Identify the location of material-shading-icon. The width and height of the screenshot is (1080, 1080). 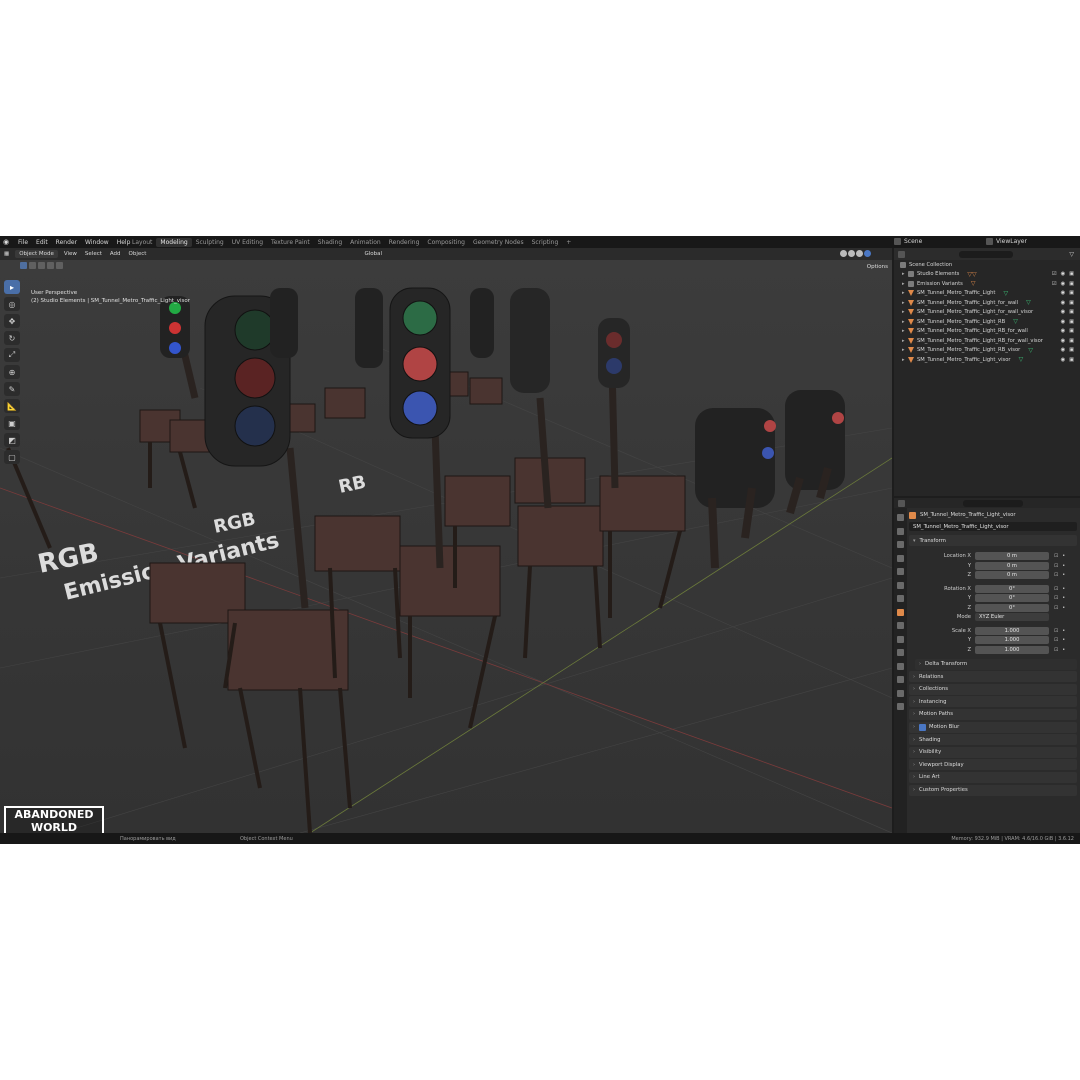
(859, 253).